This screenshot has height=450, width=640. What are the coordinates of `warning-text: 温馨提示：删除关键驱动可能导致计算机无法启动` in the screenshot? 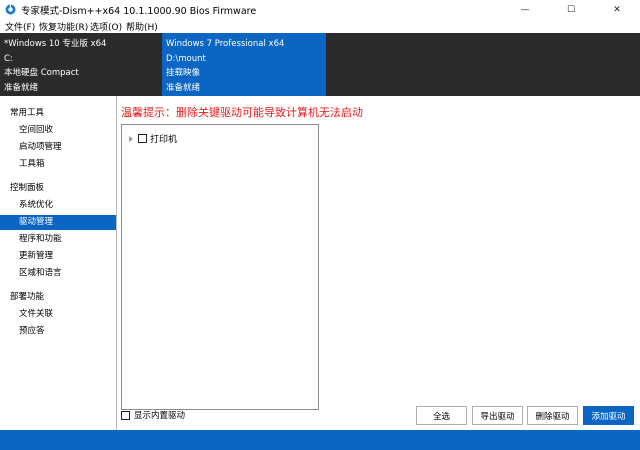 It's located at (242, 112).